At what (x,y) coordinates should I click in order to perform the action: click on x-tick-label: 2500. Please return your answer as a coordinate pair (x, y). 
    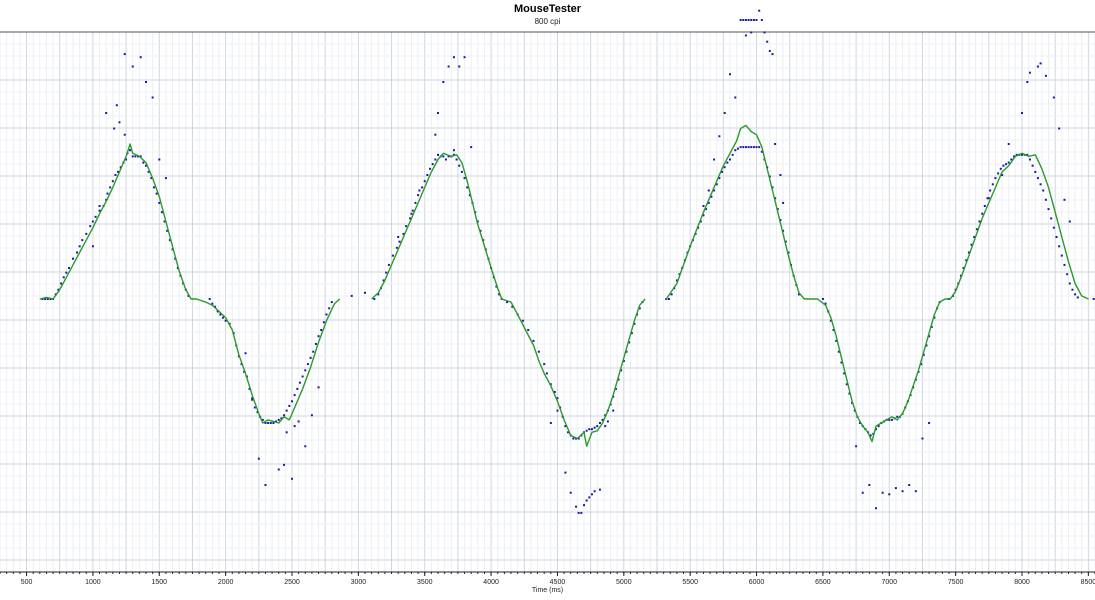
    Looking at the image, I should click on (292, 582).